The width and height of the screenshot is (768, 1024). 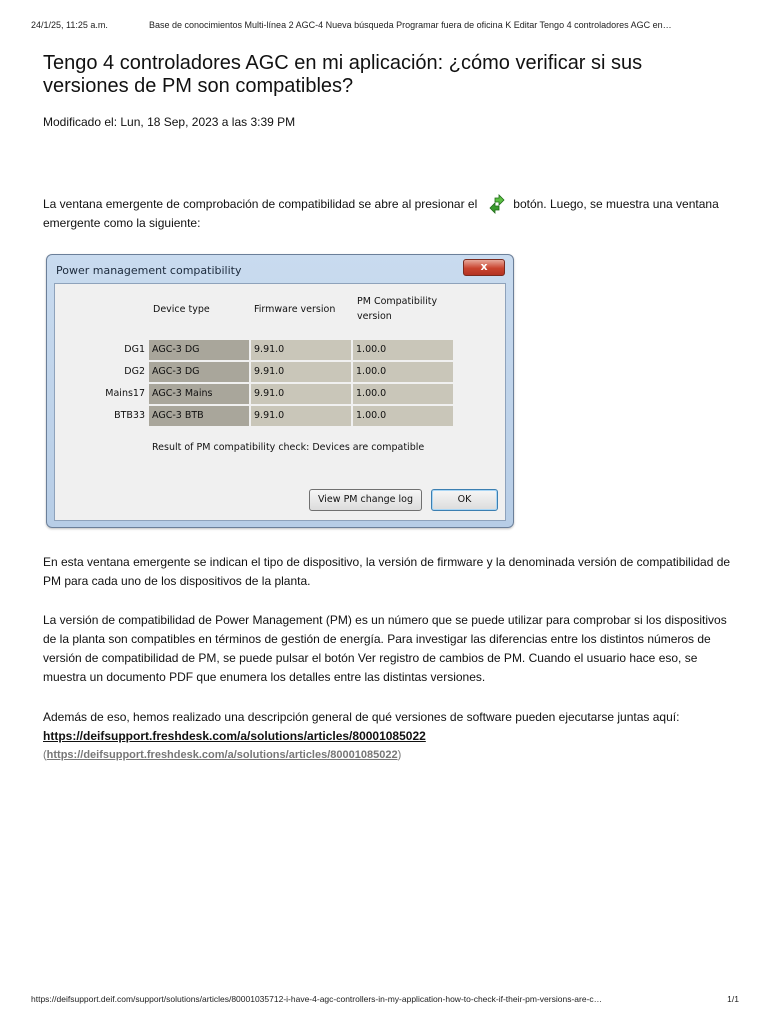 I want to click on header-pm-line1: PM Compatibility, so click(x=397, y=301).